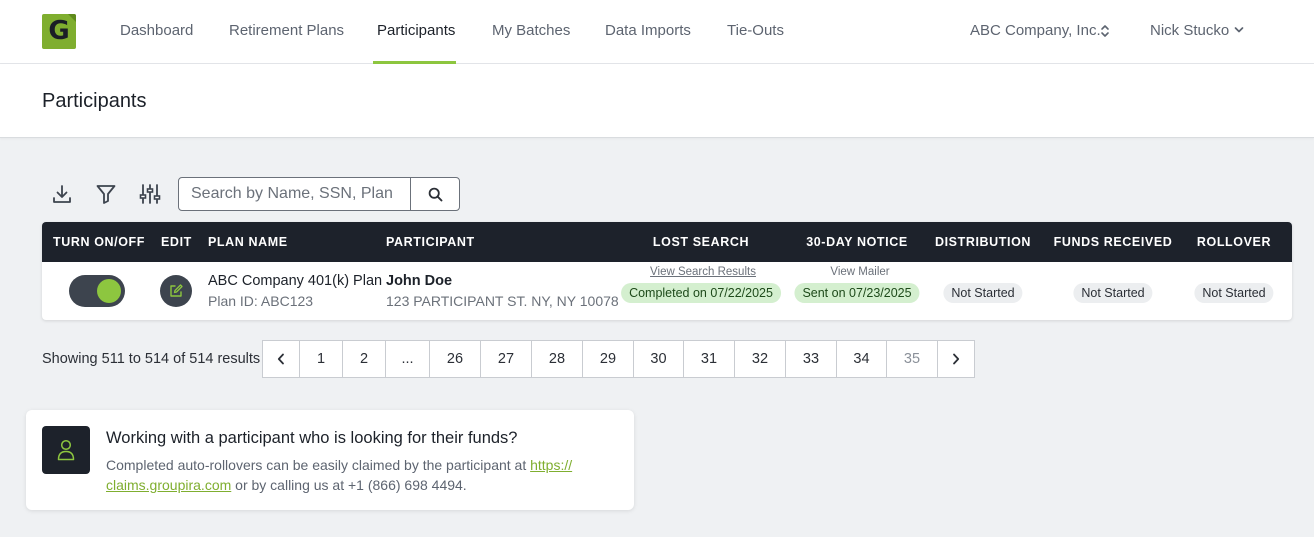 This screenshot has width=1314, height=537. I want to click on chevron-left-icon, so click(280, 359).